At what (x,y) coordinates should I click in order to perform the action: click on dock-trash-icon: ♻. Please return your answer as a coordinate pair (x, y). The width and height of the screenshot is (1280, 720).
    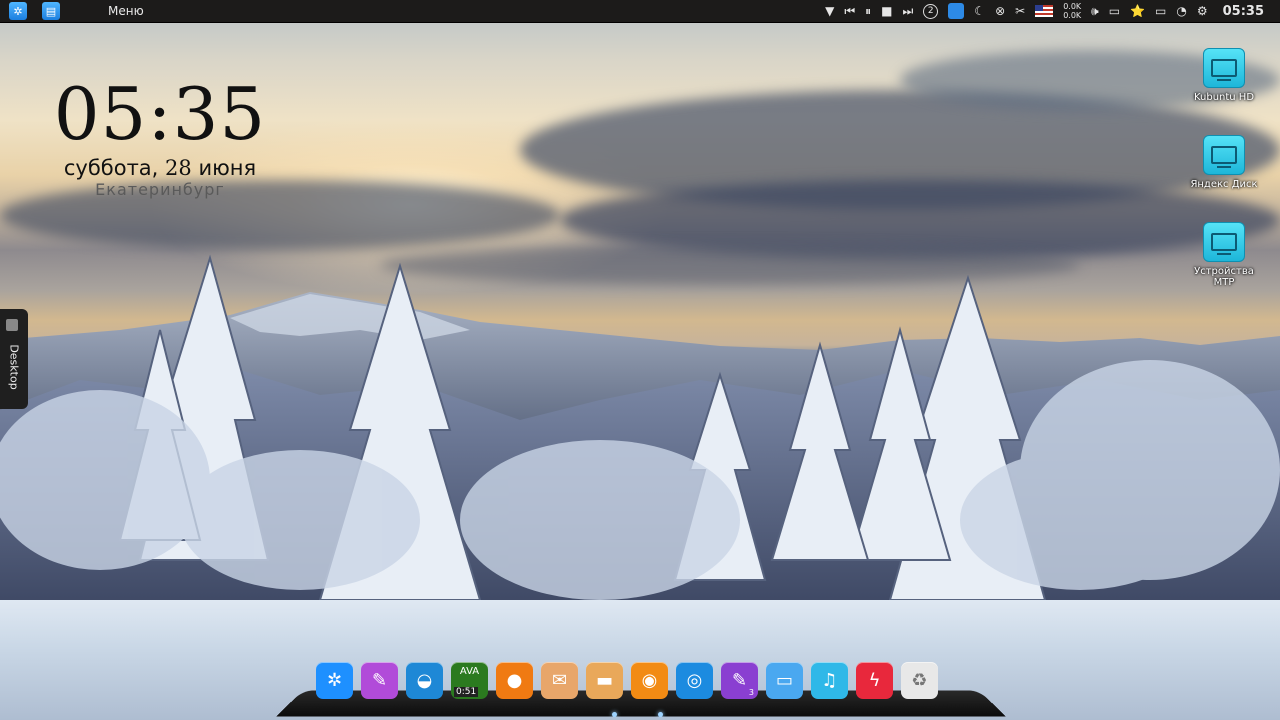
    Looking at the image, I should click on (919, 680).